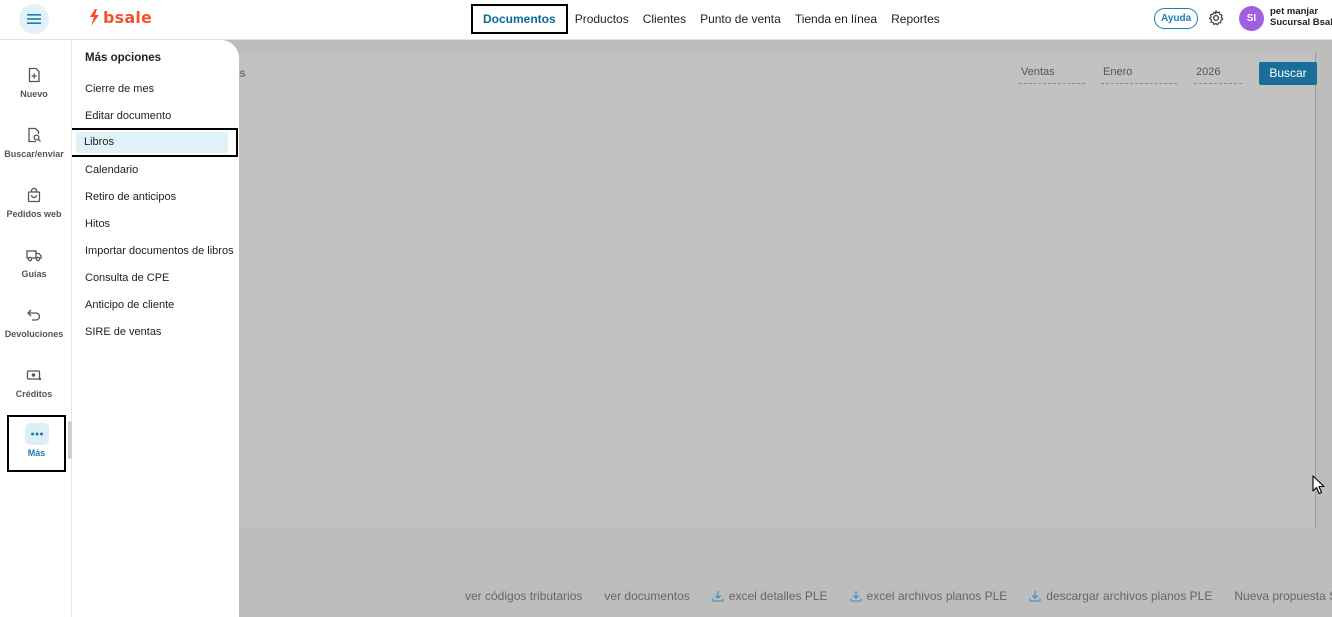 This screenshot has height=617, width=1332. I want to click on menu-item-anticipo-de-cliente: Anticipo de cliente, so click(160, 305).